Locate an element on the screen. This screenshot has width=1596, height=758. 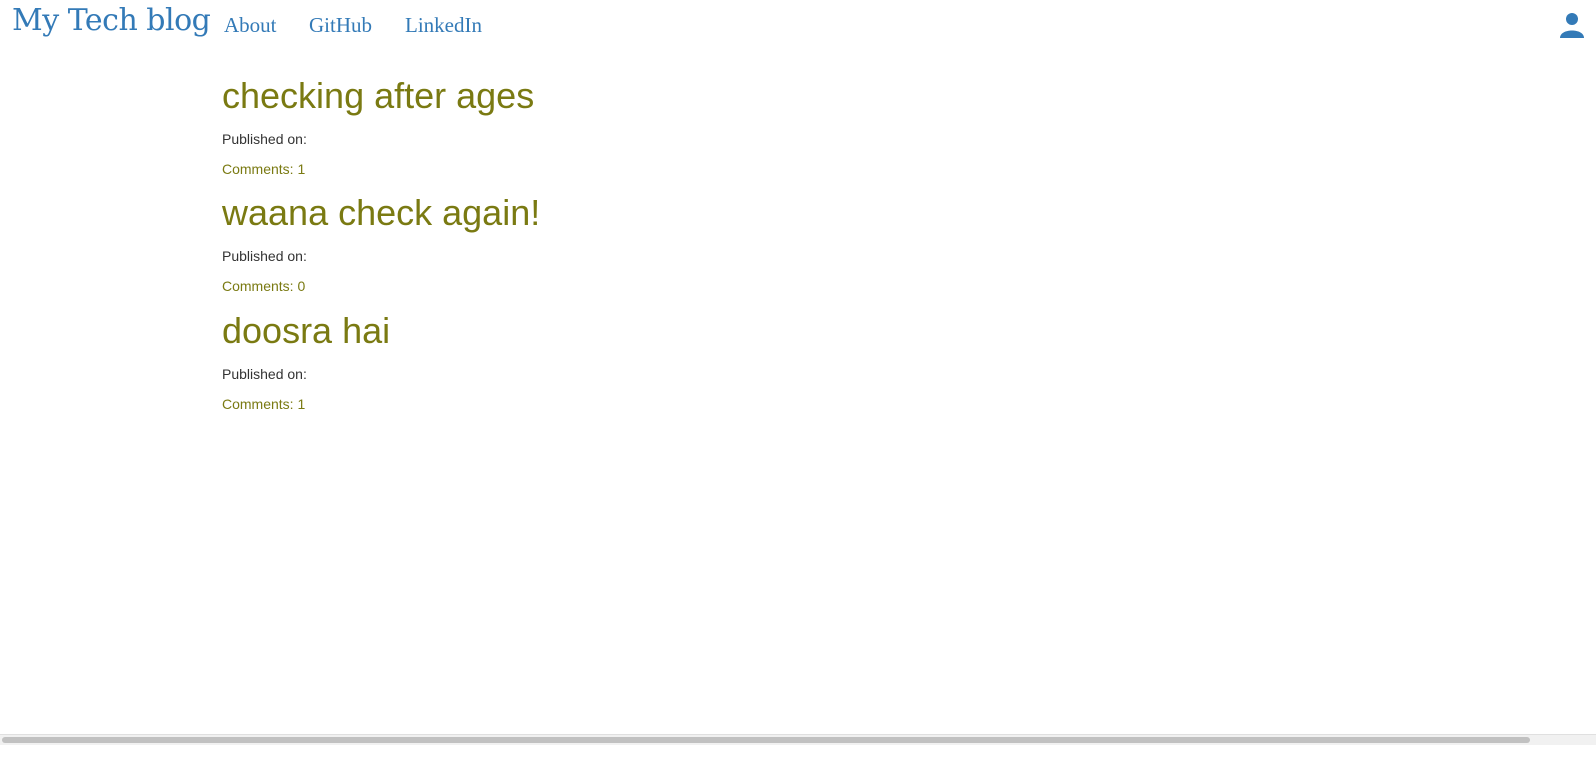
nav-github-link: GitHub is located at coordinates (340, 25).